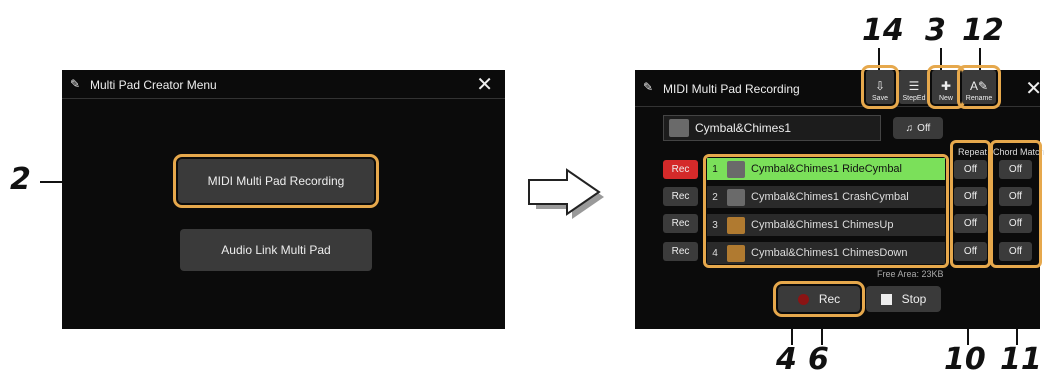 This screenshot has width=1050, height=377. I want to click on callout-4: 4, so click(786, 359).